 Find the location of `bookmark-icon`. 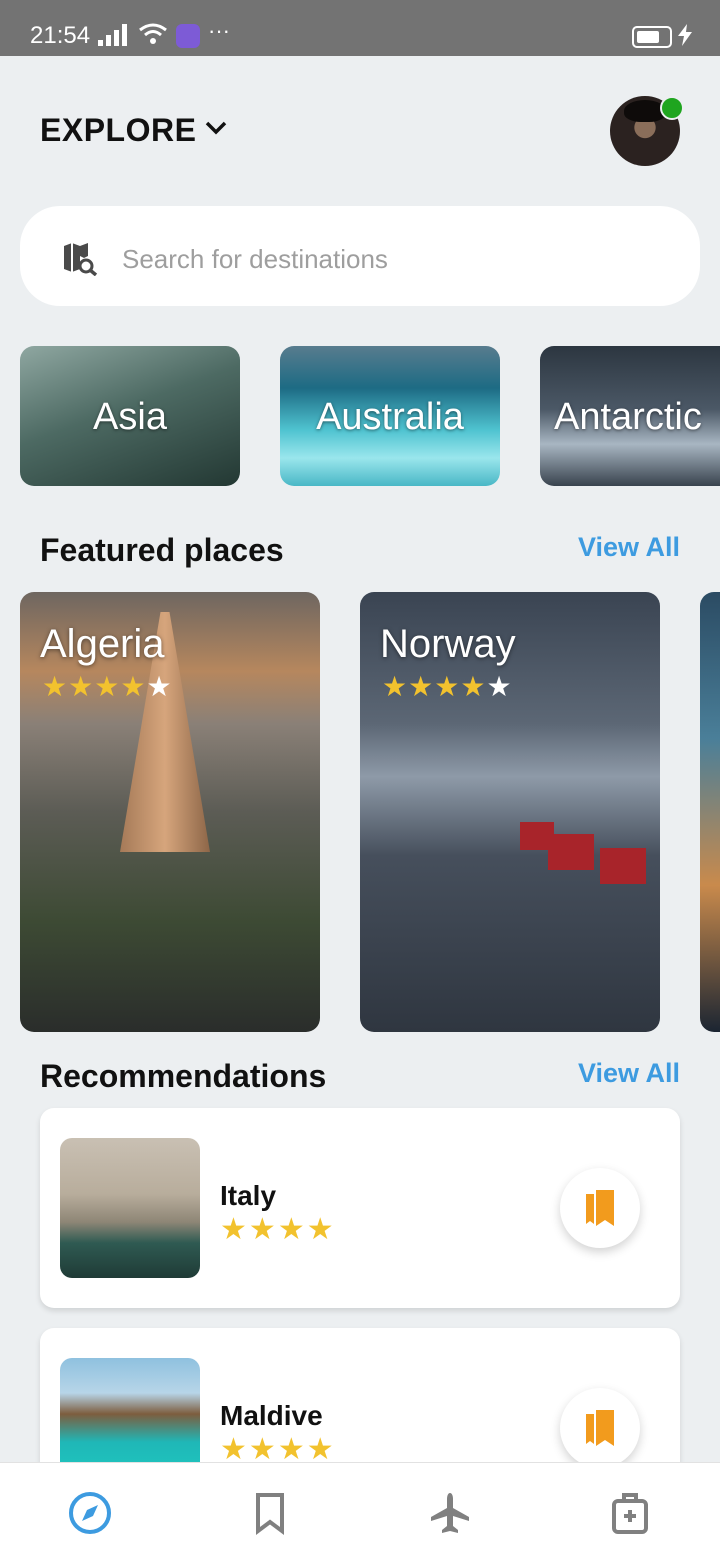

bookmark-icon is located at coordinates (270, 1513).